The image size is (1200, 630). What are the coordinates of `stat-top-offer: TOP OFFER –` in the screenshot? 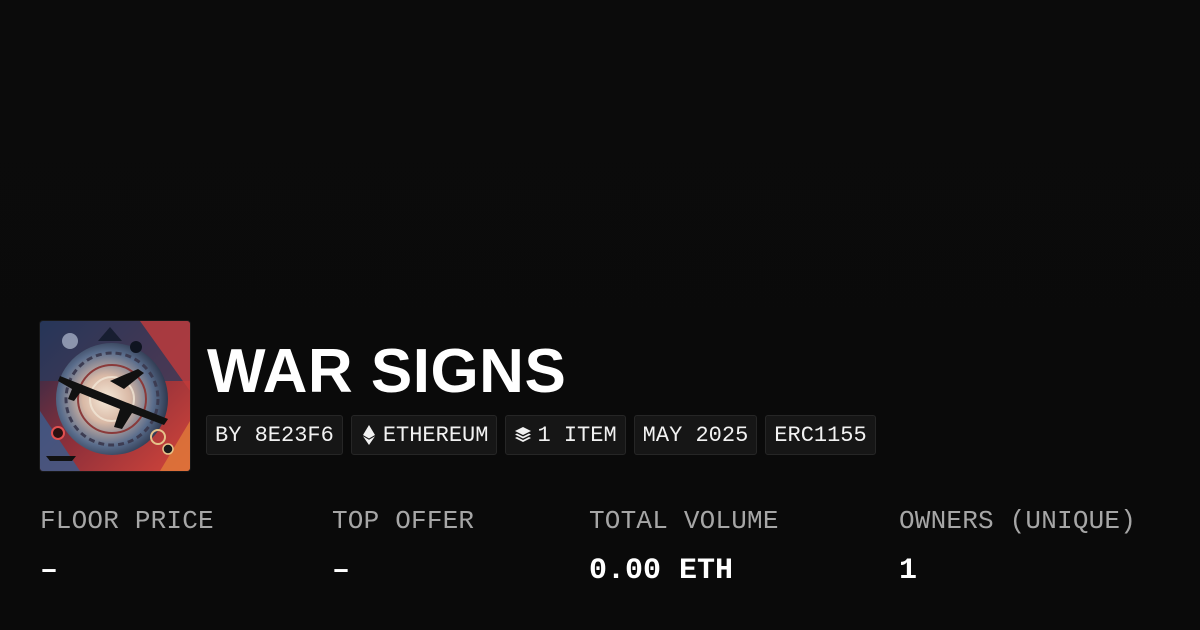 It's located at (403, 550).